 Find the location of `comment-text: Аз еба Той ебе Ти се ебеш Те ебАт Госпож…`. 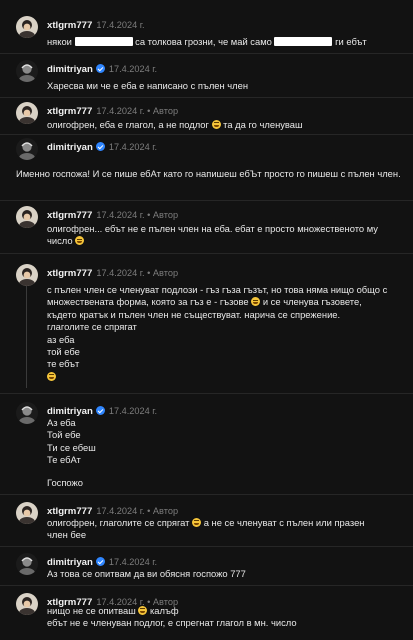

comment-text: Аз еба Той ебе Ти се ебеш Те ебАт Госпож… is located at coordinates (71, 452).